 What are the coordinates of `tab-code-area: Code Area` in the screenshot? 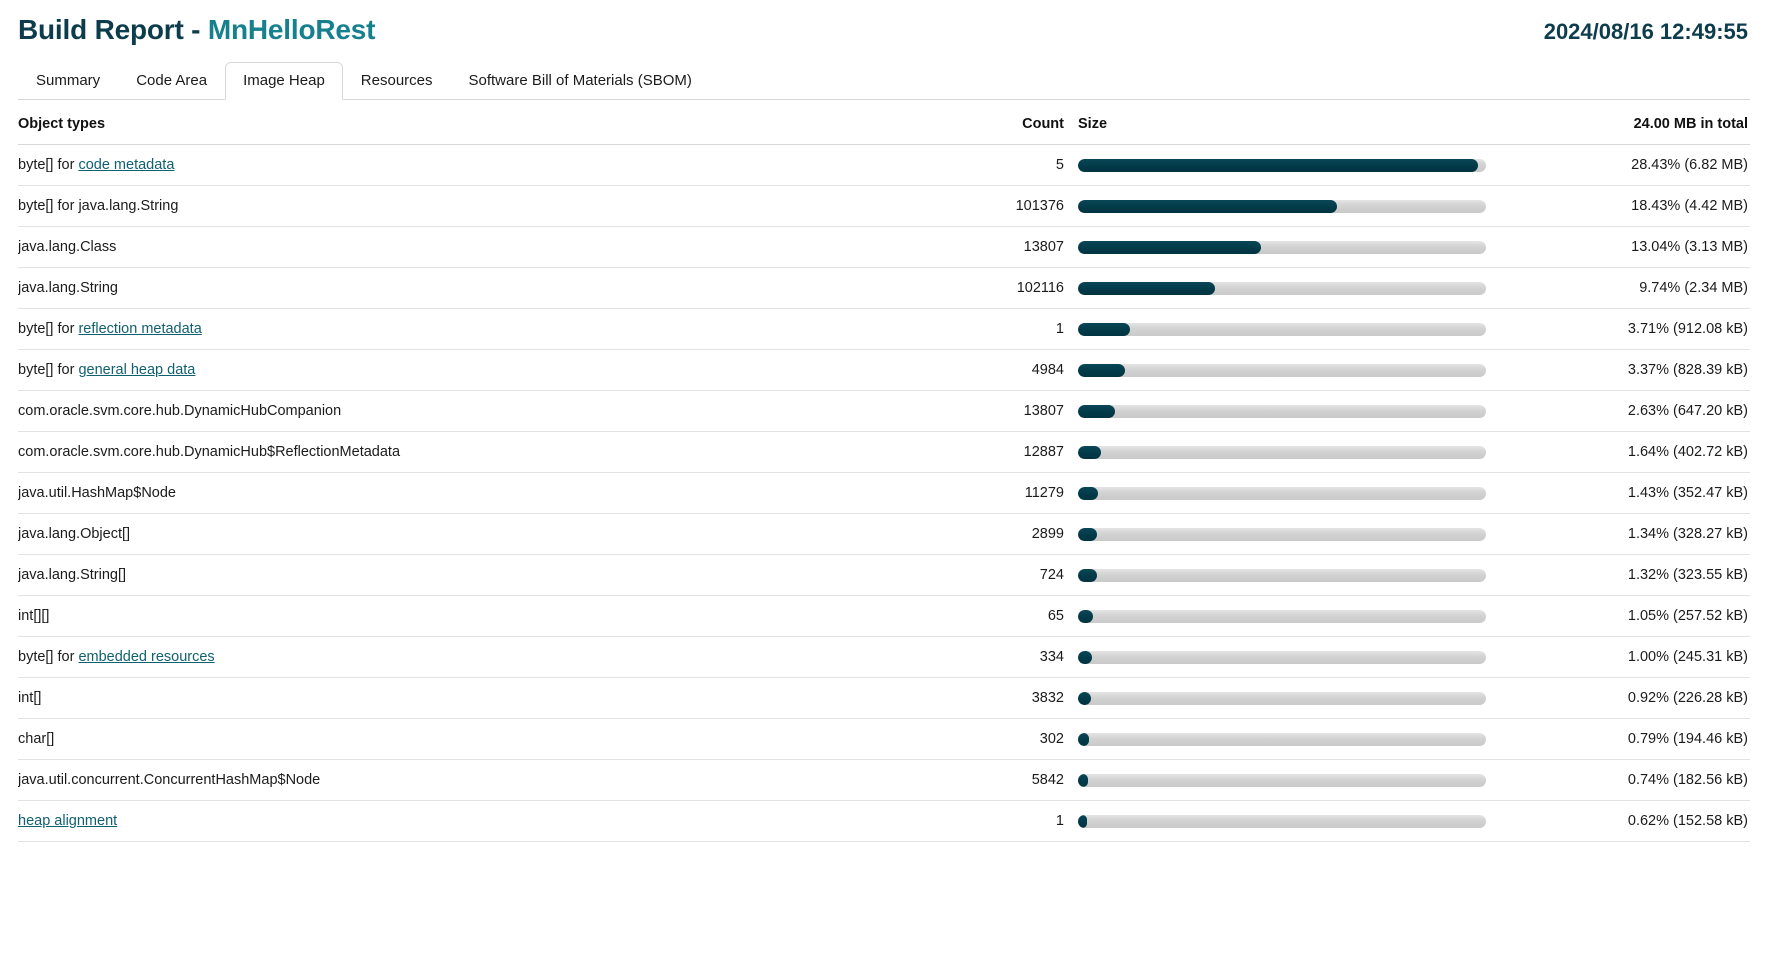 It's located at (171, 81).